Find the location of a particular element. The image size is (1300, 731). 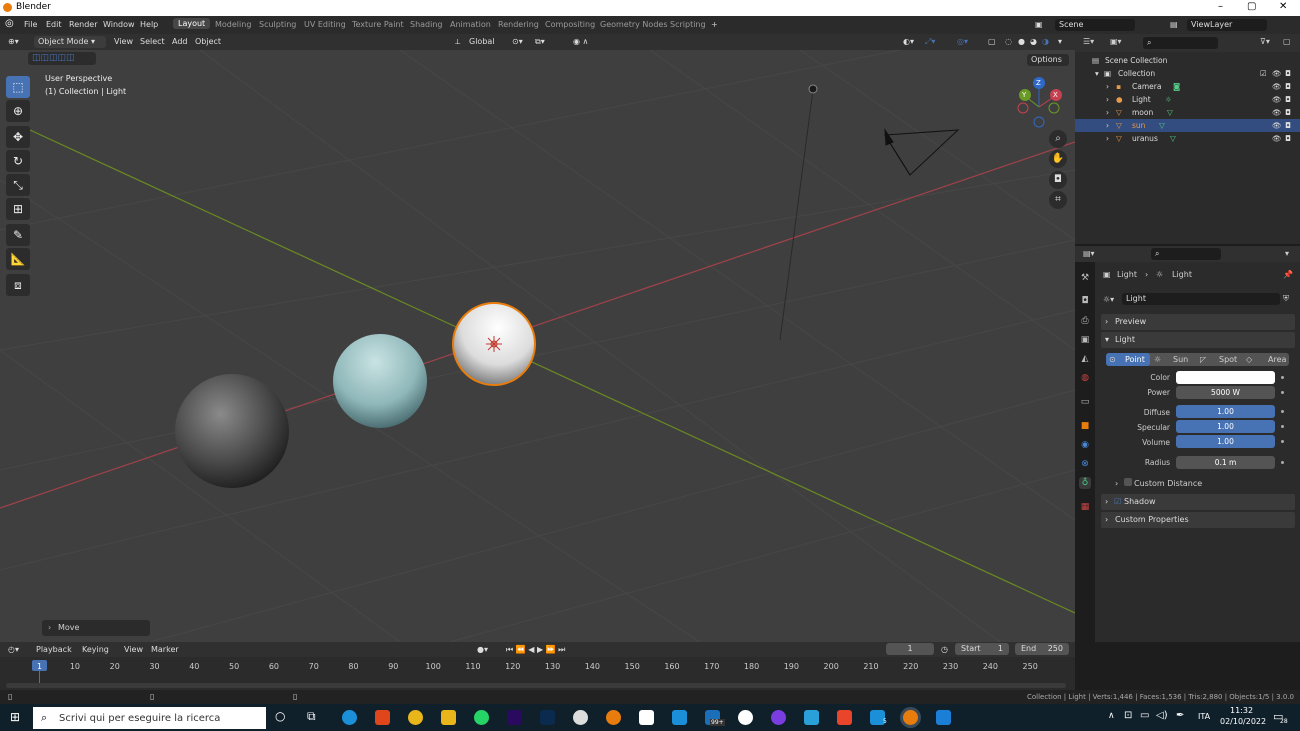

options-button: Options is located at coordinates (1048, 60).